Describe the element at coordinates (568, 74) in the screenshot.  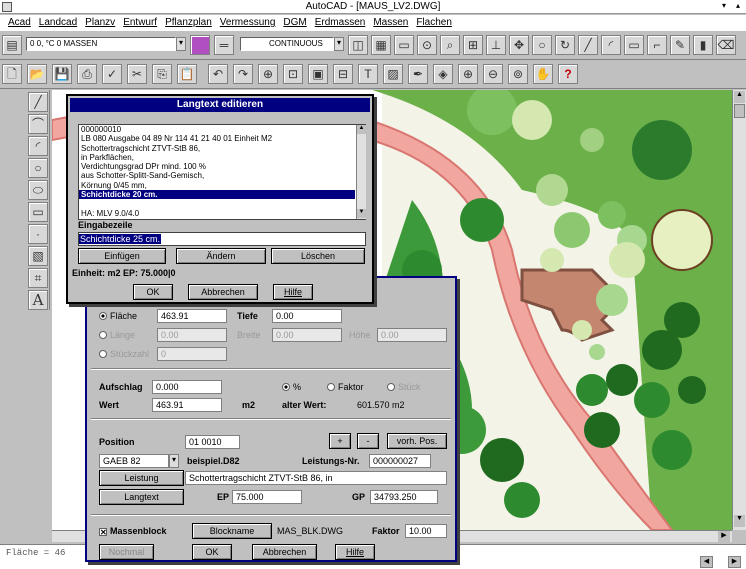
I see `help-icon: ?` at that location.